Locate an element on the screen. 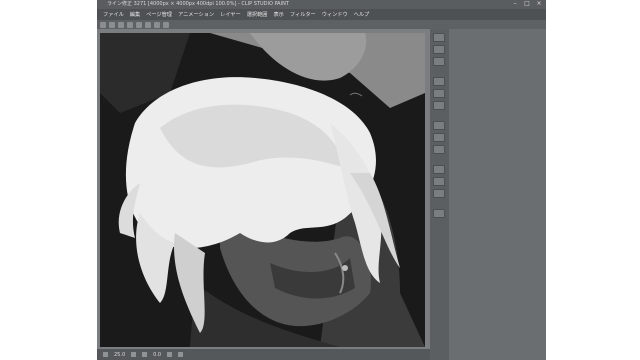 The height and width of the screenshot is (360, 640). zoom-value: 25.0 is located at coordinates (119, 355).